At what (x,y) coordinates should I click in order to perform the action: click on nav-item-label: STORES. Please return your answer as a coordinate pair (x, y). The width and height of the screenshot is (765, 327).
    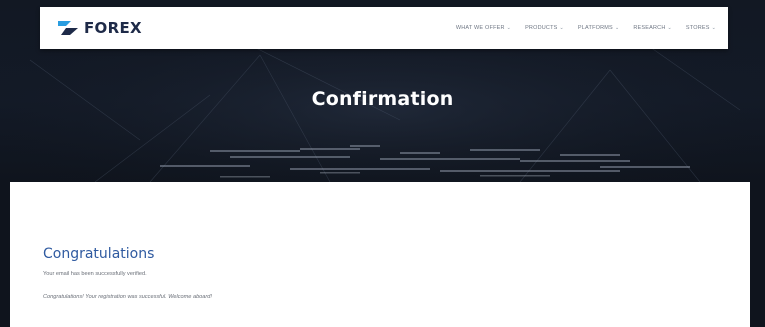
    Looking at the image, I should click on (697, 28).